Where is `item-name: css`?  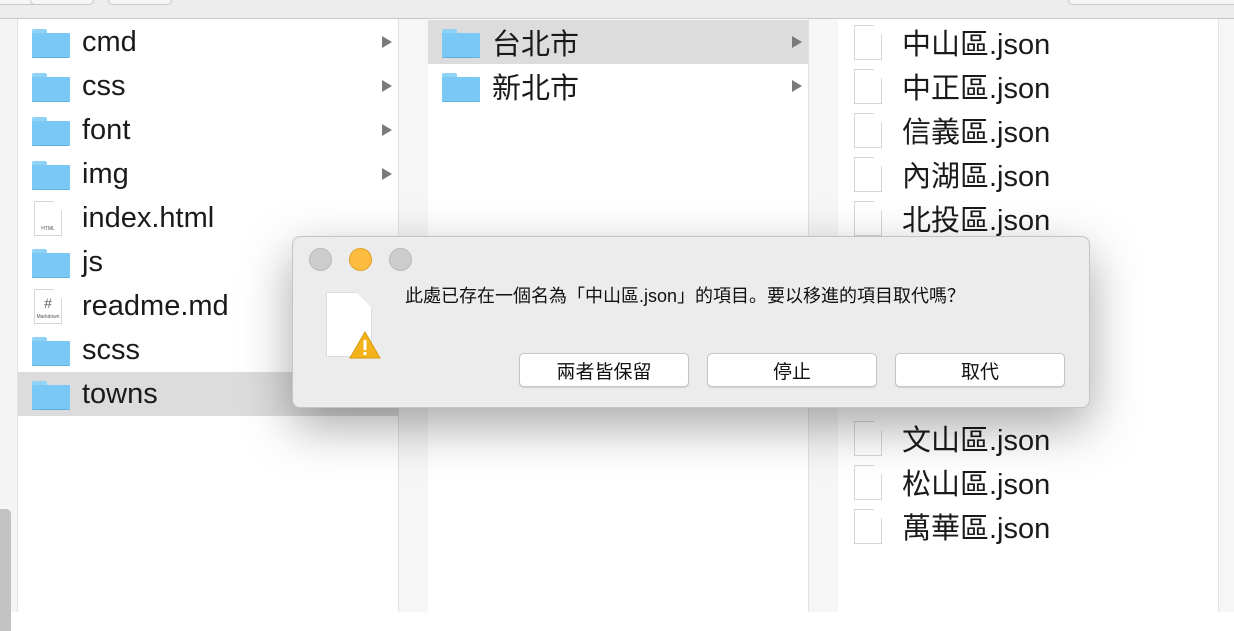 item-name: css is located at coordinates (104, 85).